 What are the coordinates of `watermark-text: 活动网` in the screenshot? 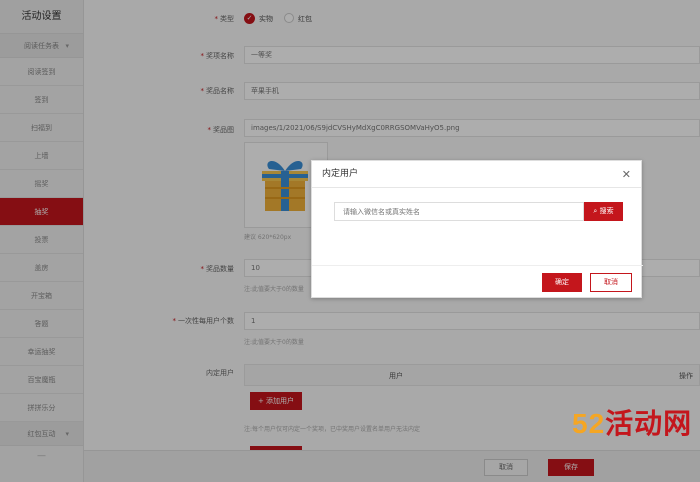 It's located at (649, 423).